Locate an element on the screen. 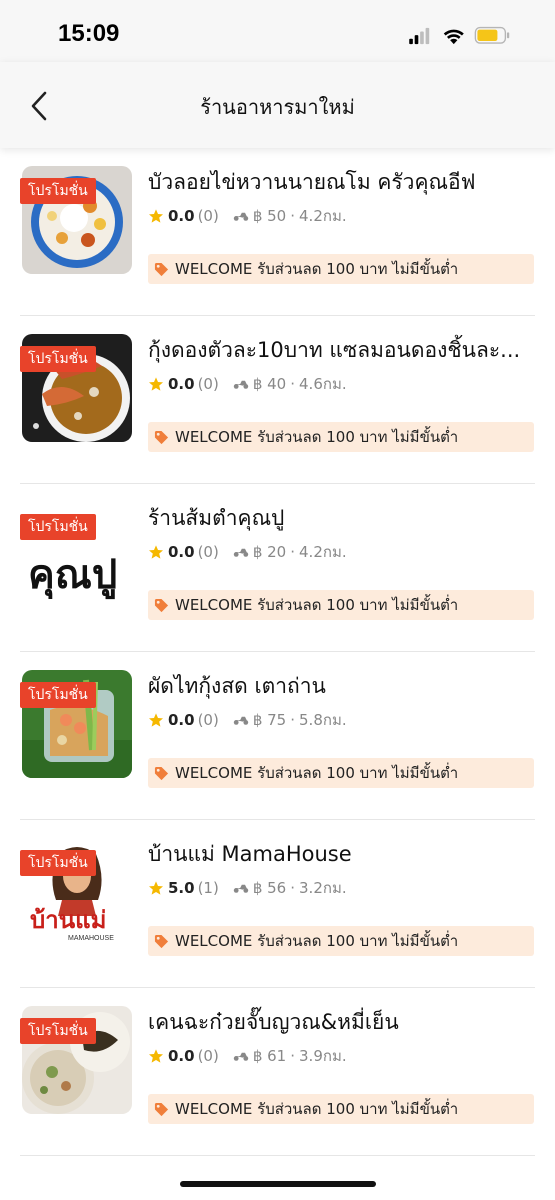  status-icons is located at coordinates (459, 35).